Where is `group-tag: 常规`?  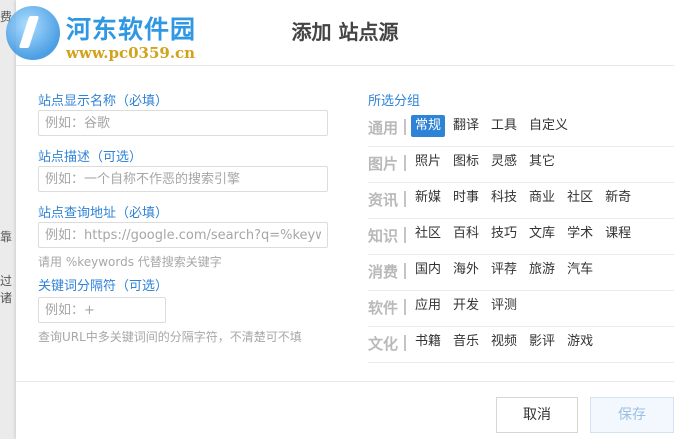
group-tag: 常规 is located at coordinates (428, 126).